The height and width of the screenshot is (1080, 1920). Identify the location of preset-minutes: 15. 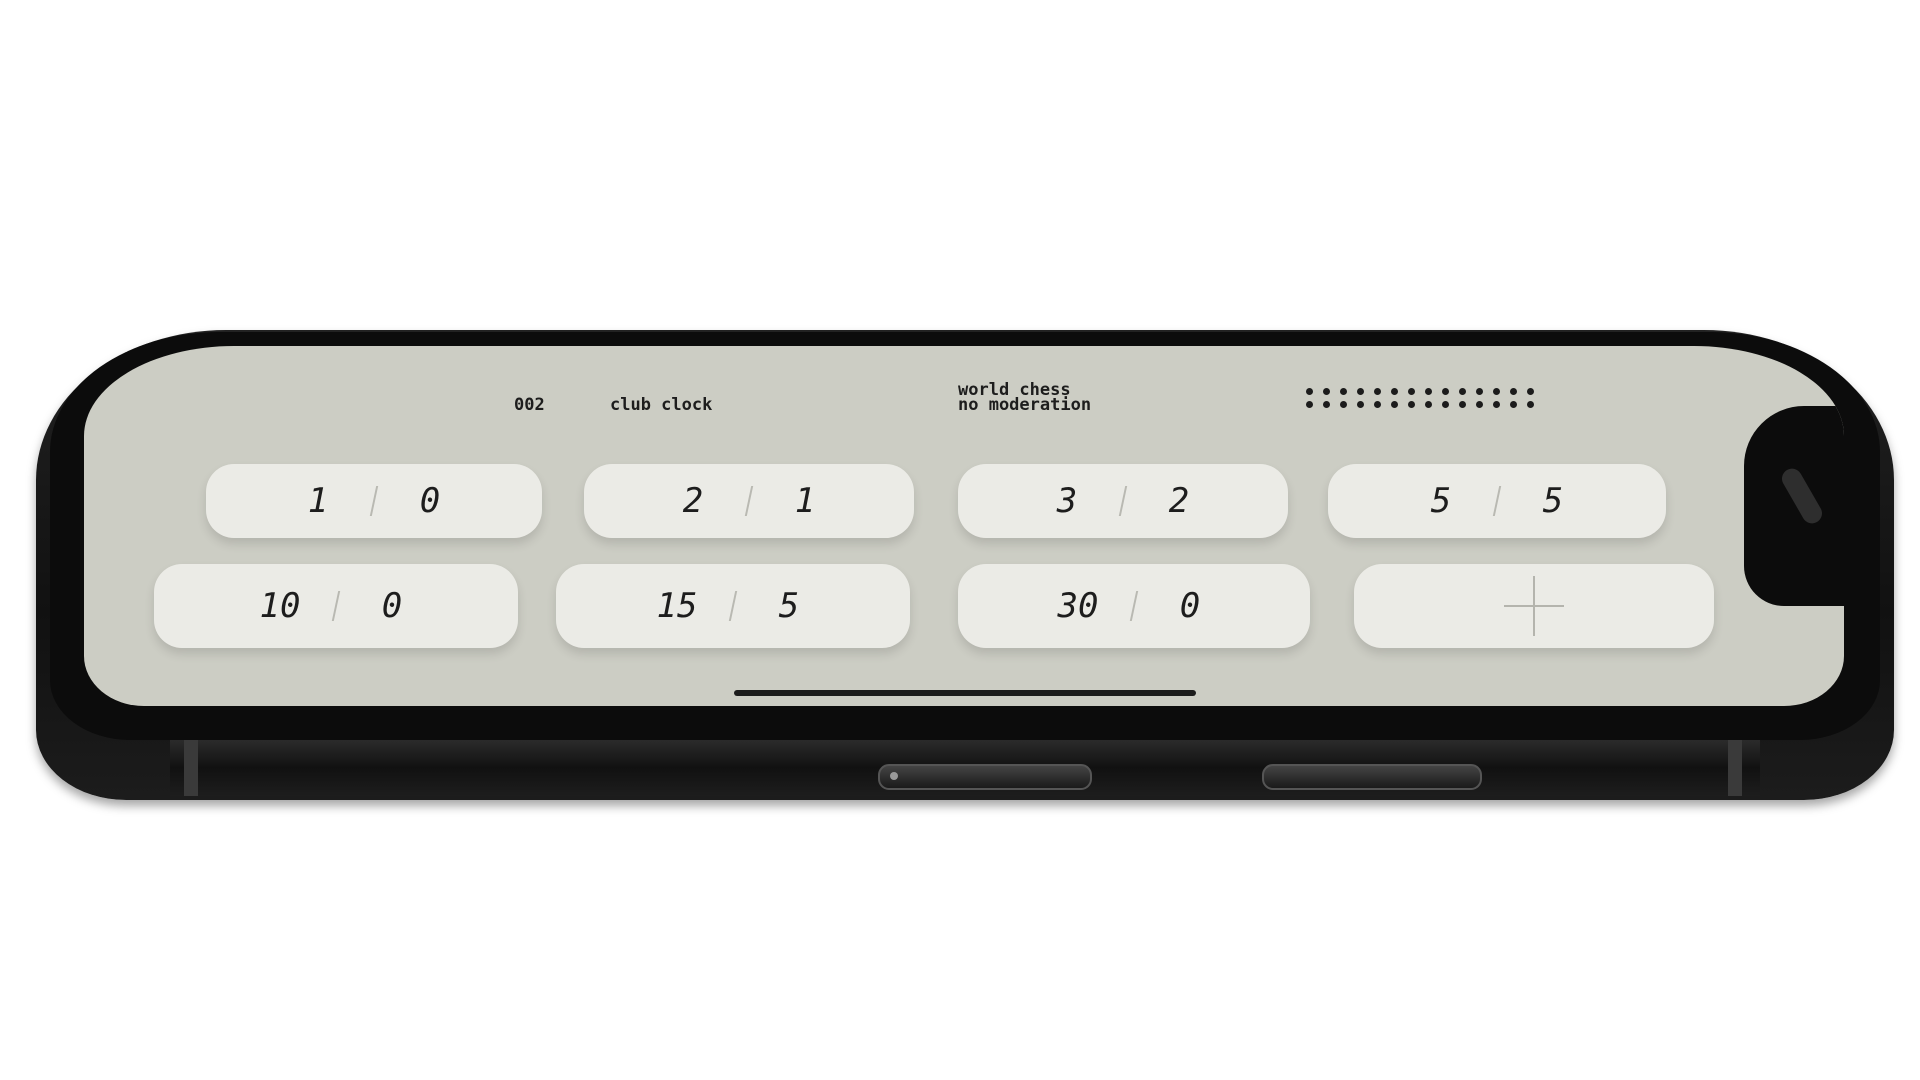
(677, 606).